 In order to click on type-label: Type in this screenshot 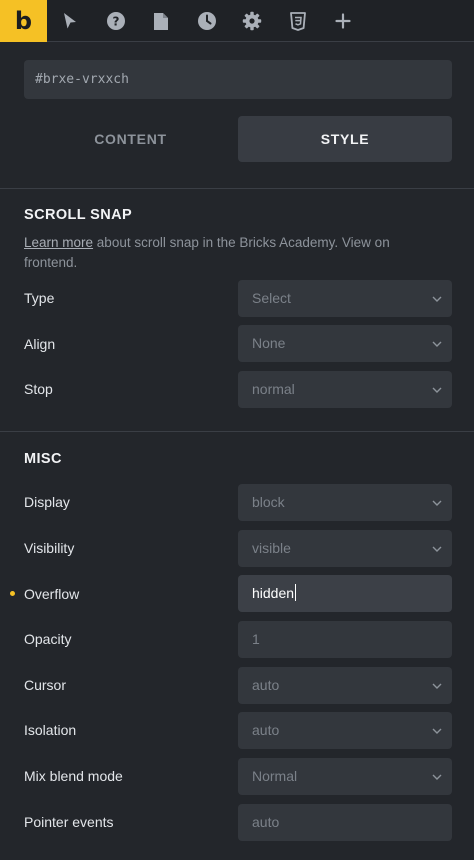, I will do `click(39, 298)`.